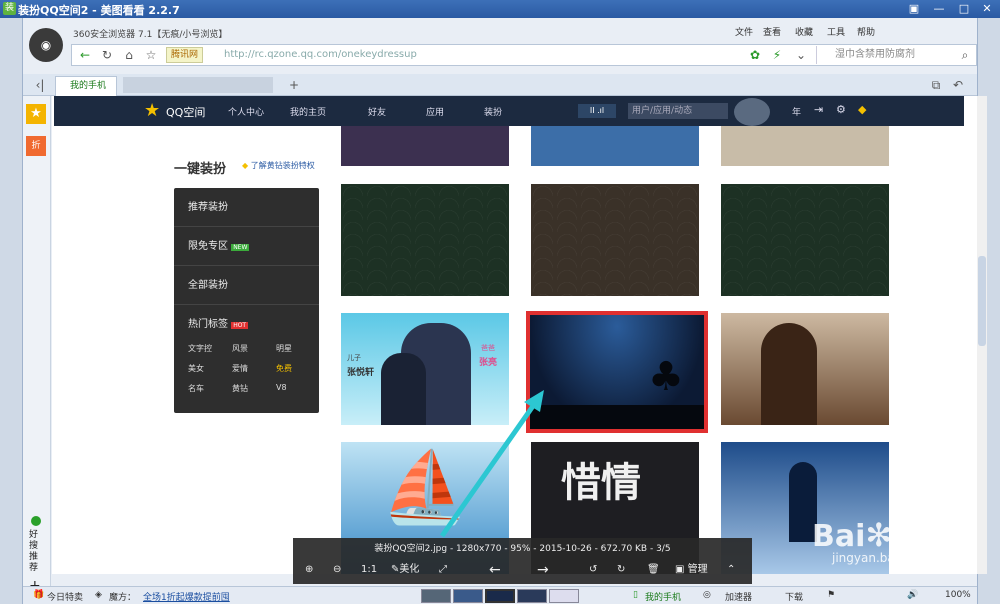 Image resolution: width=1000 pixels, height=604 pixels. Describe the element at coordinates (246, 207) in the screenshot. I see `menu-recommended: 推荐装扮` at that location.